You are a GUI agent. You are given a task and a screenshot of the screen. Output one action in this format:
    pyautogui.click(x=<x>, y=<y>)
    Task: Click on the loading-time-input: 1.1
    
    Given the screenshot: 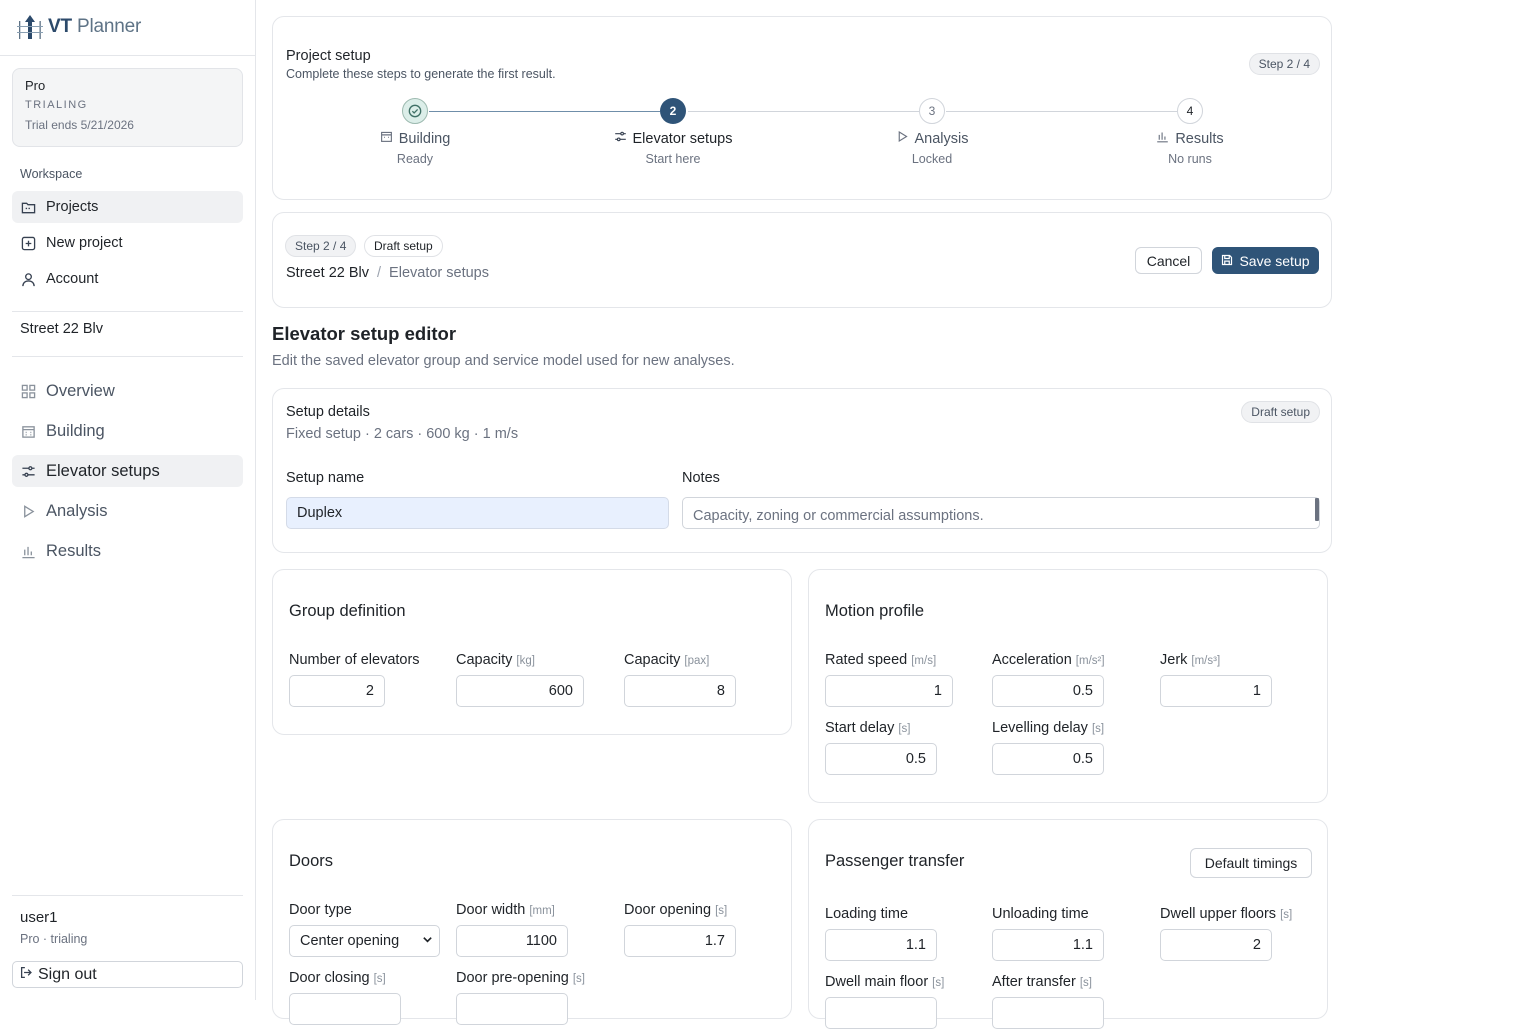 What is the action you would take?
    pyautogui.click(x=881, y=945)
    